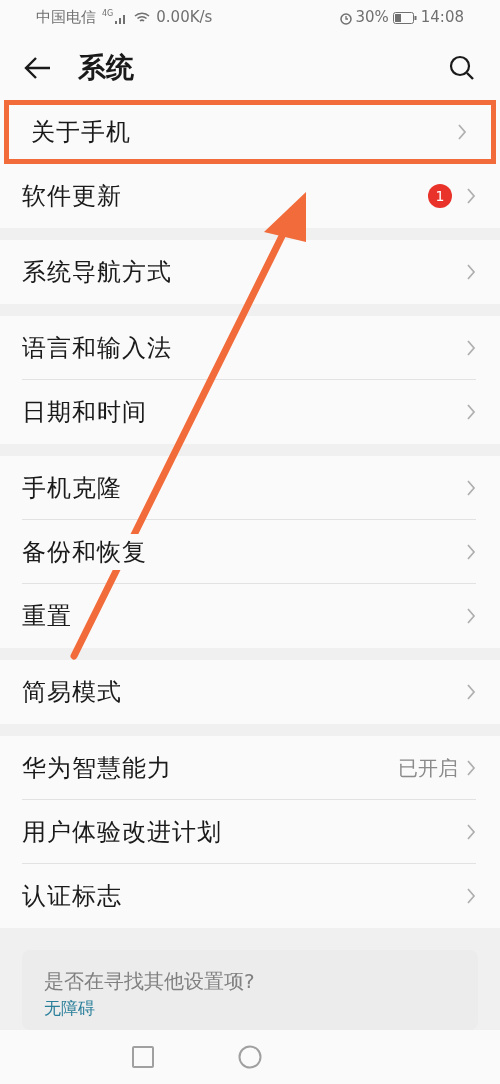  Describe the element at coordinates (250, 132) in the screenshot. I see `settings-row: 关于手机` at that location.